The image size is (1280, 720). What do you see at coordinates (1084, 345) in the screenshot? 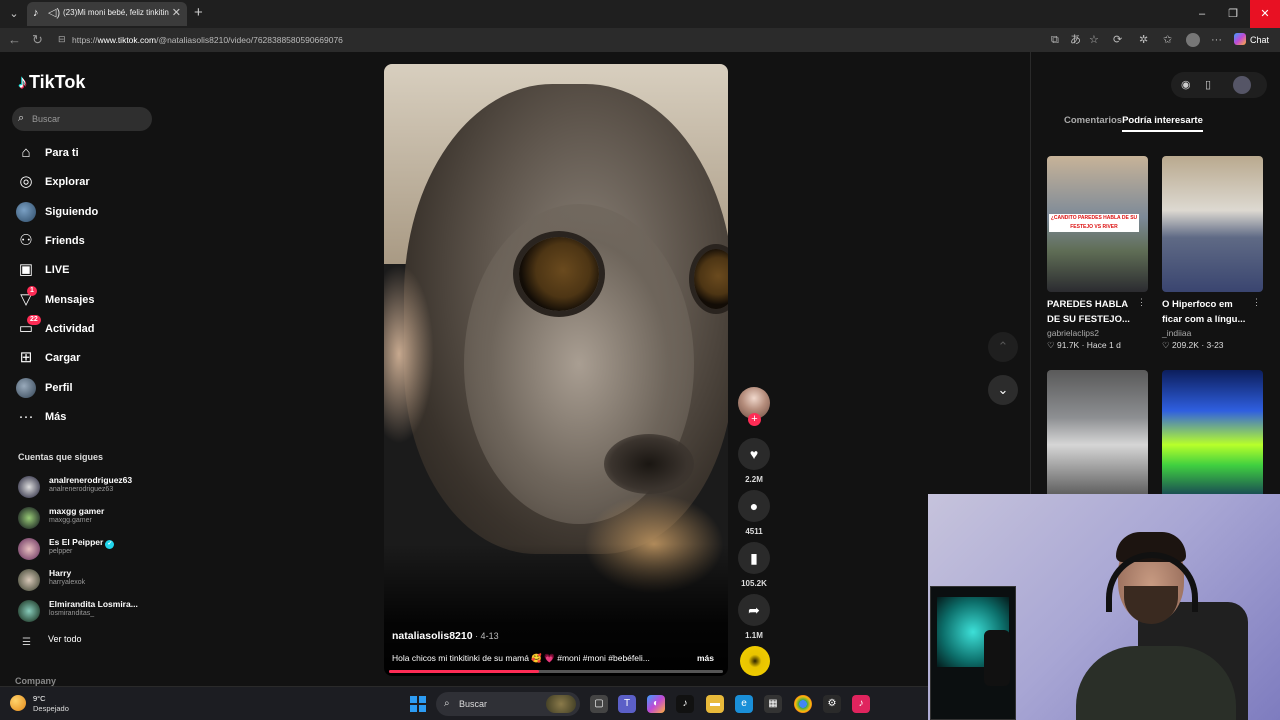
I see `card-stats: ♡ 91.7K · Hace 1 d` at bounding box center [1084, 345].